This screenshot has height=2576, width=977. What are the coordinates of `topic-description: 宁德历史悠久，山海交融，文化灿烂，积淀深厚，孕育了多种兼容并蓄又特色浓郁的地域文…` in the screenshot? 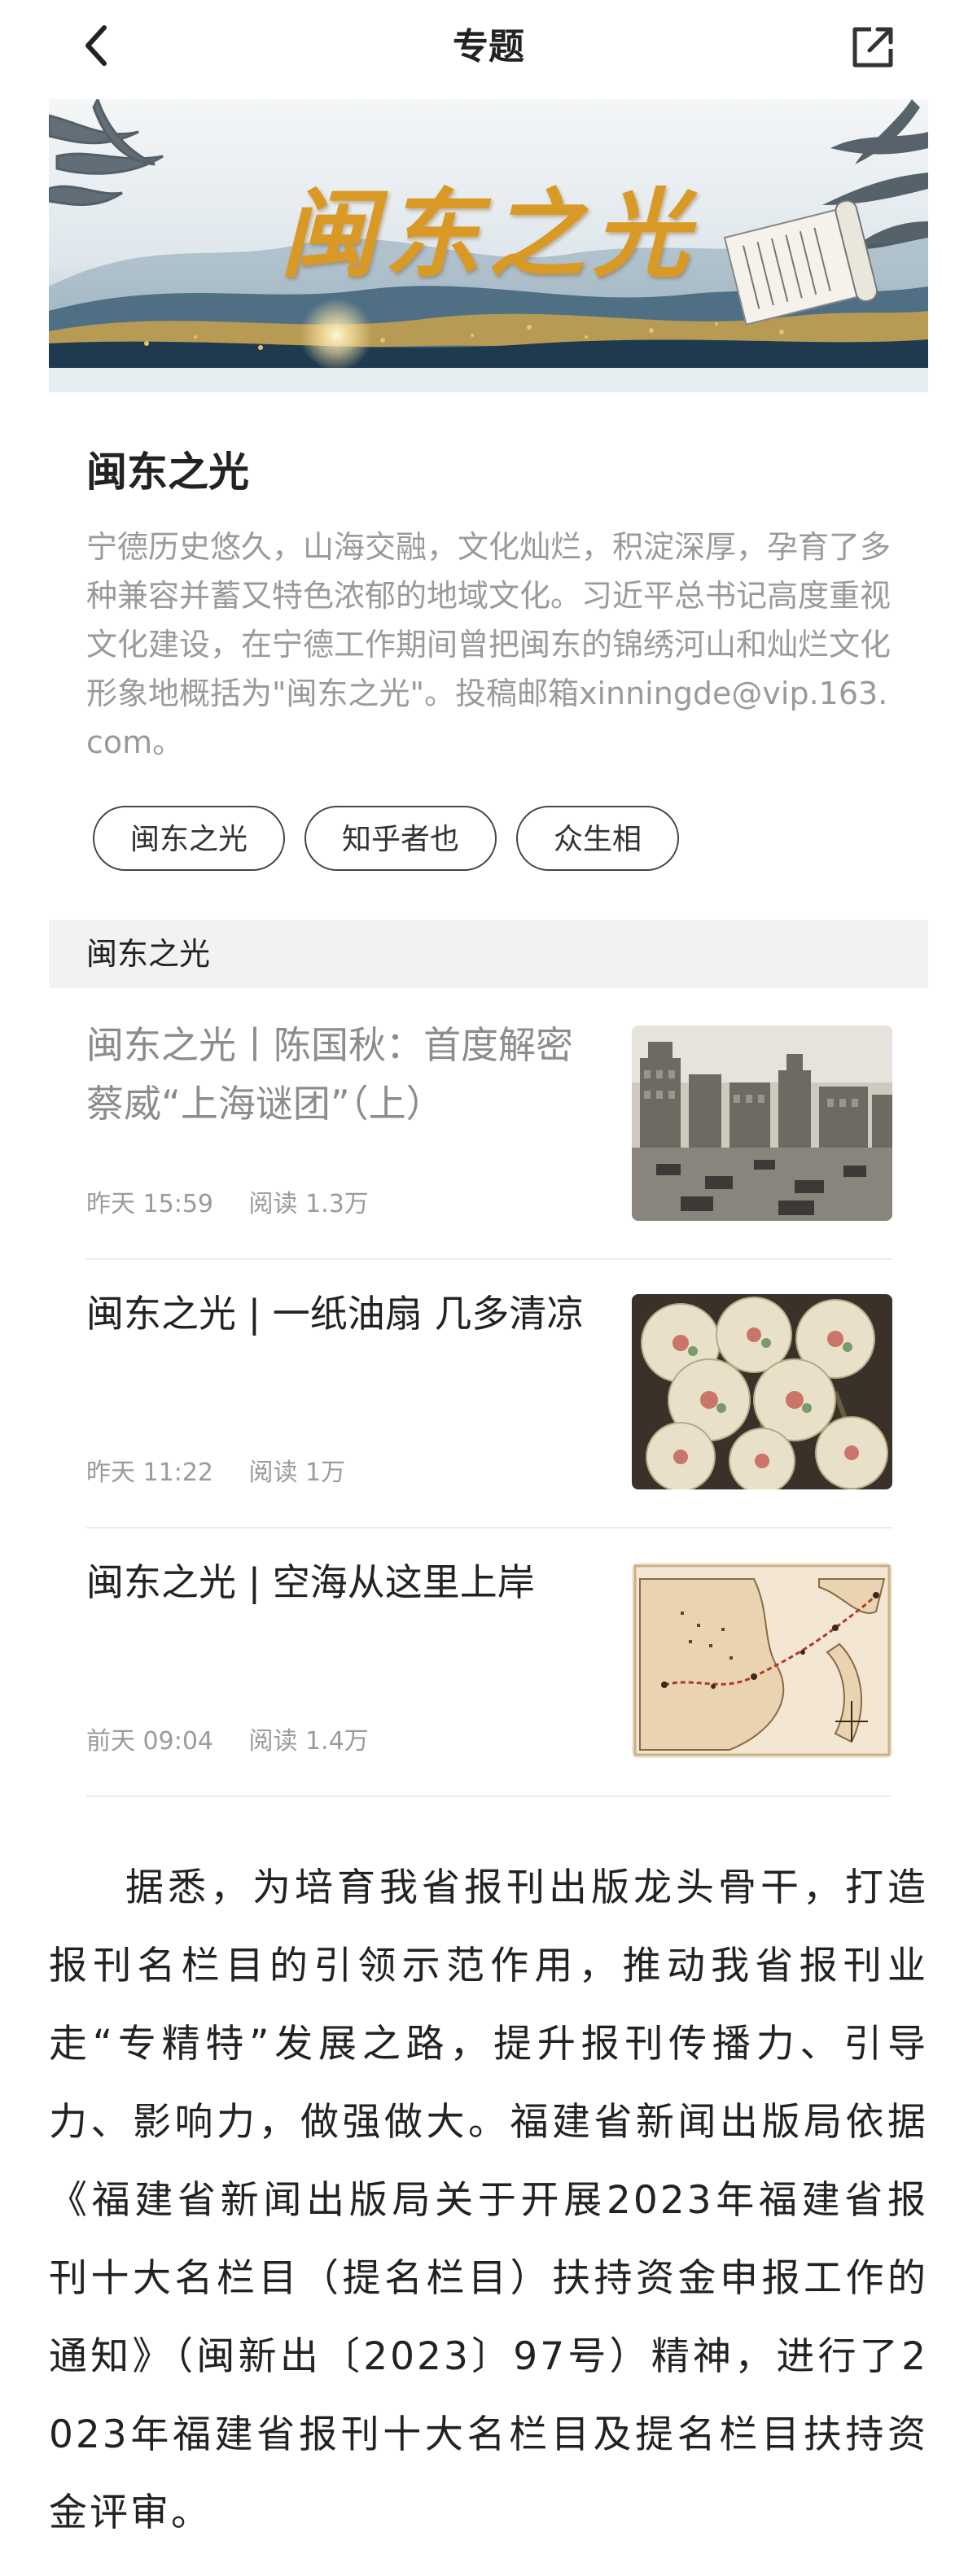 It's located at (489, 644).